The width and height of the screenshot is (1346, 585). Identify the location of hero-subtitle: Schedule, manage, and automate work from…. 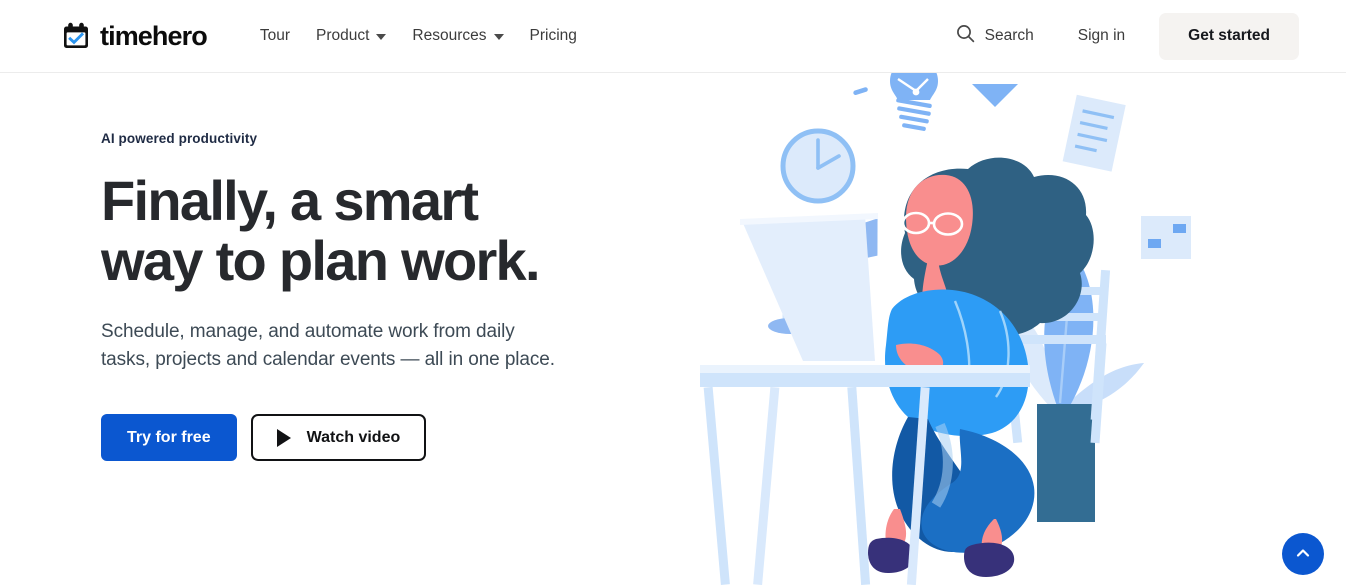
(328, 345).